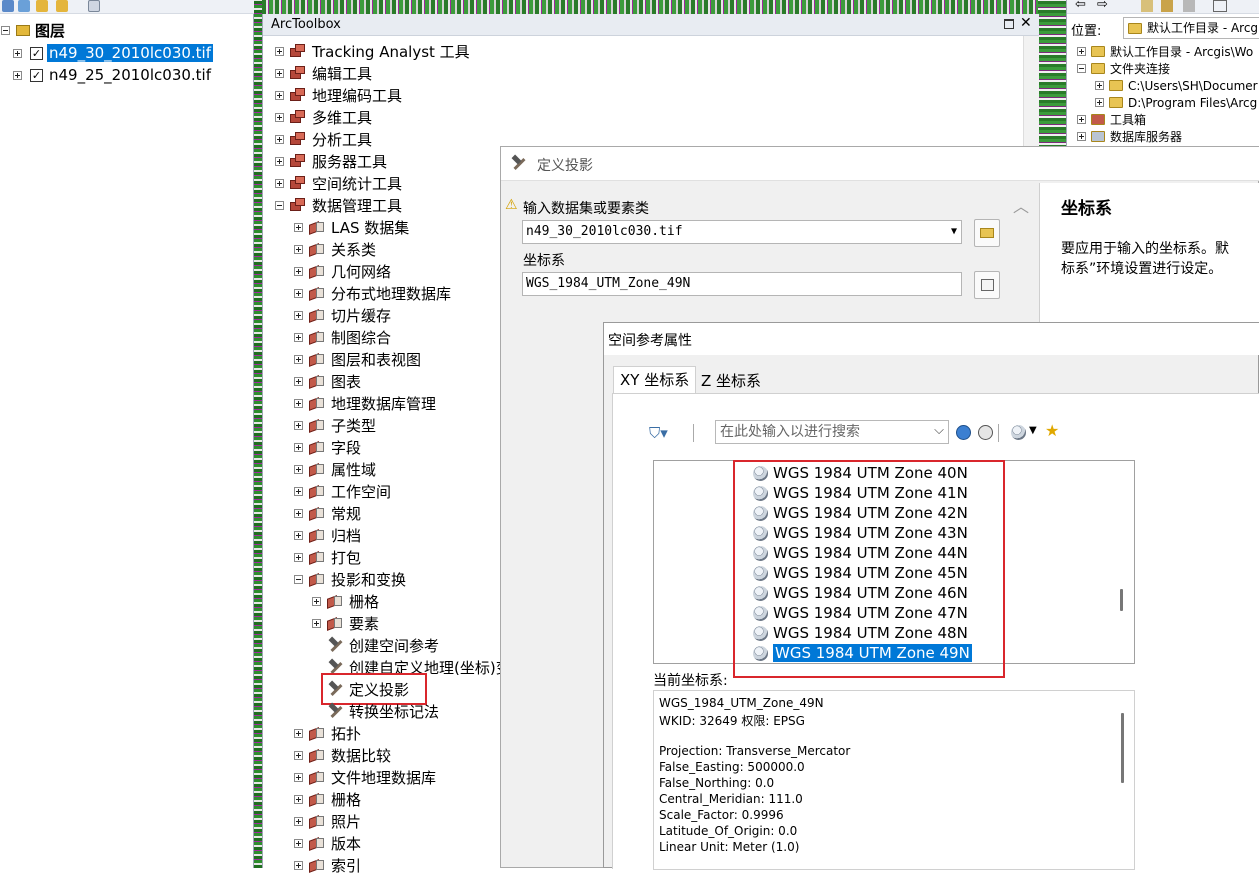 Image resolution: width=1259 pixels, height=876 pixels. Describe the element at coordinates (1102, 6) in the screenshot. I see `forward-arrow-icon: ⇨` at that location.